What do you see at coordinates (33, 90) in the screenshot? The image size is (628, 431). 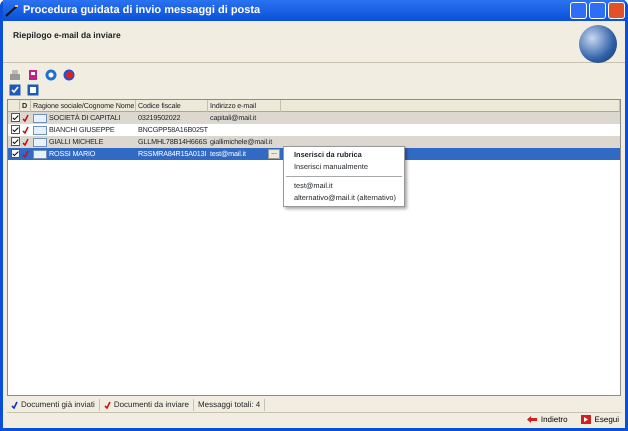 I see `uncheck-all-icon` at bounding box center [33, 90].